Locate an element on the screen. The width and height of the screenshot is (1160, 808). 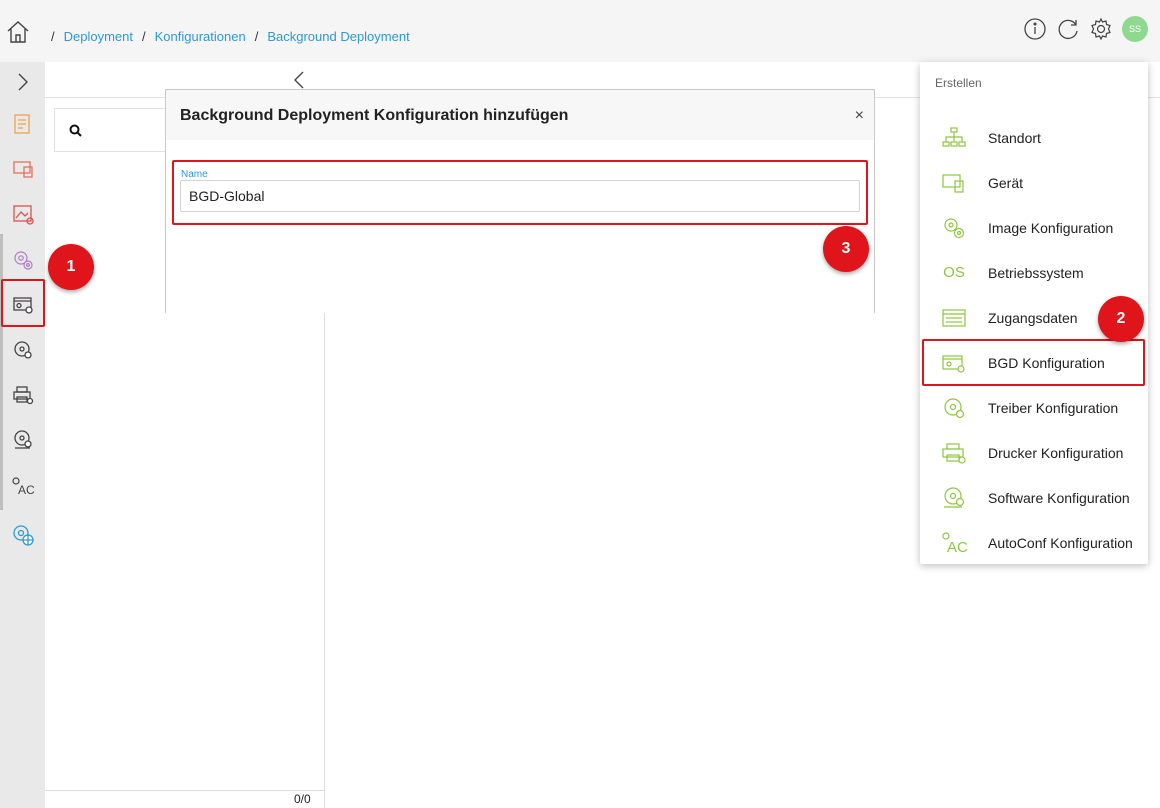
search-box is located at coordinates (114, 130).